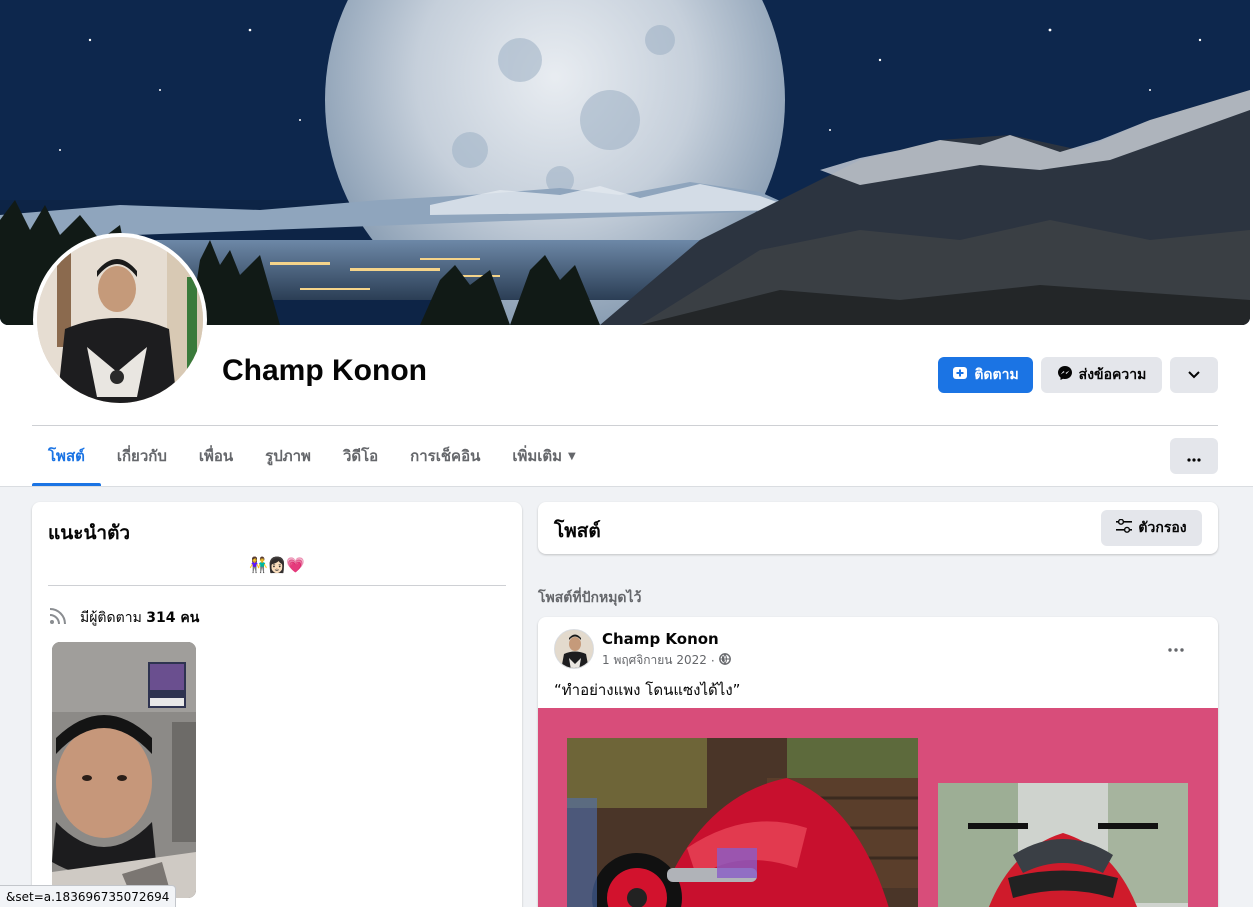 The image size is (1253, 907). What do you see at coordinates (996, 375) in the screenshot?
I see `follow-button-label: ติดตาม` at bounding box center [996, 375].